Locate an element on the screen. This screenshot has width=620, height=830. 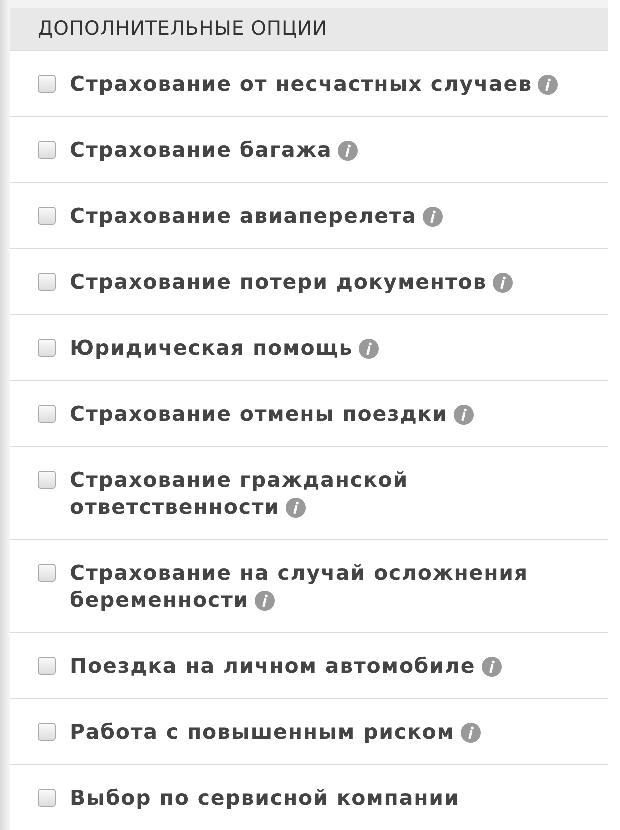
option-label: Поездка на личном автомобиле is located at coordinates (273, 666).